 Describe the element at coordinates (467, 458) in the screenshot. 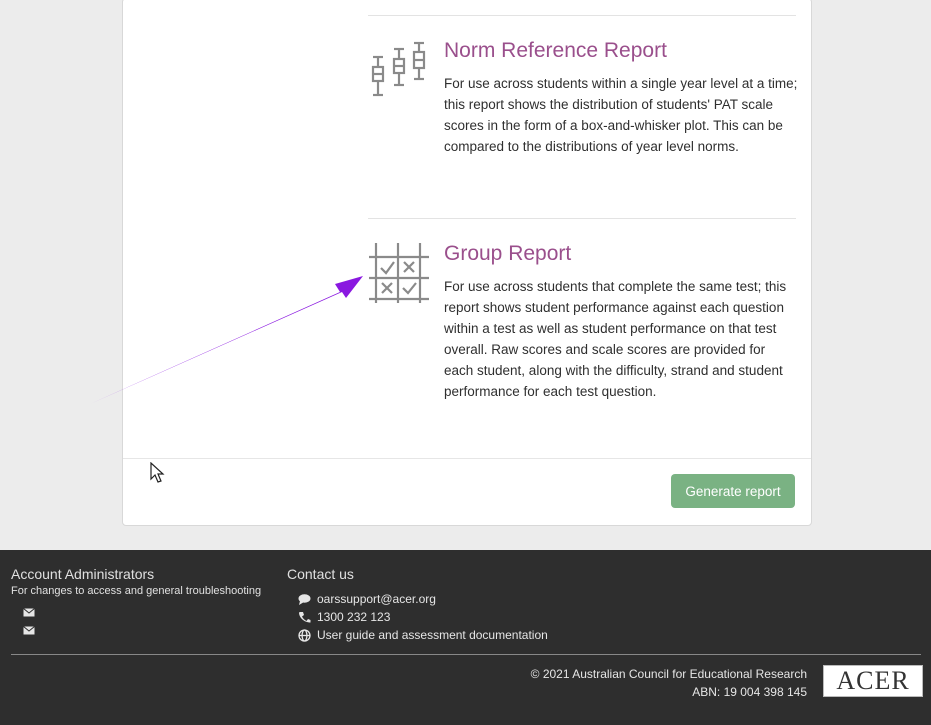

I see `card-footer-divider` at that location.